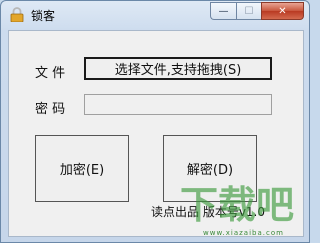  I want to click on encrypt-button: 加密(E), so click(82, 168).